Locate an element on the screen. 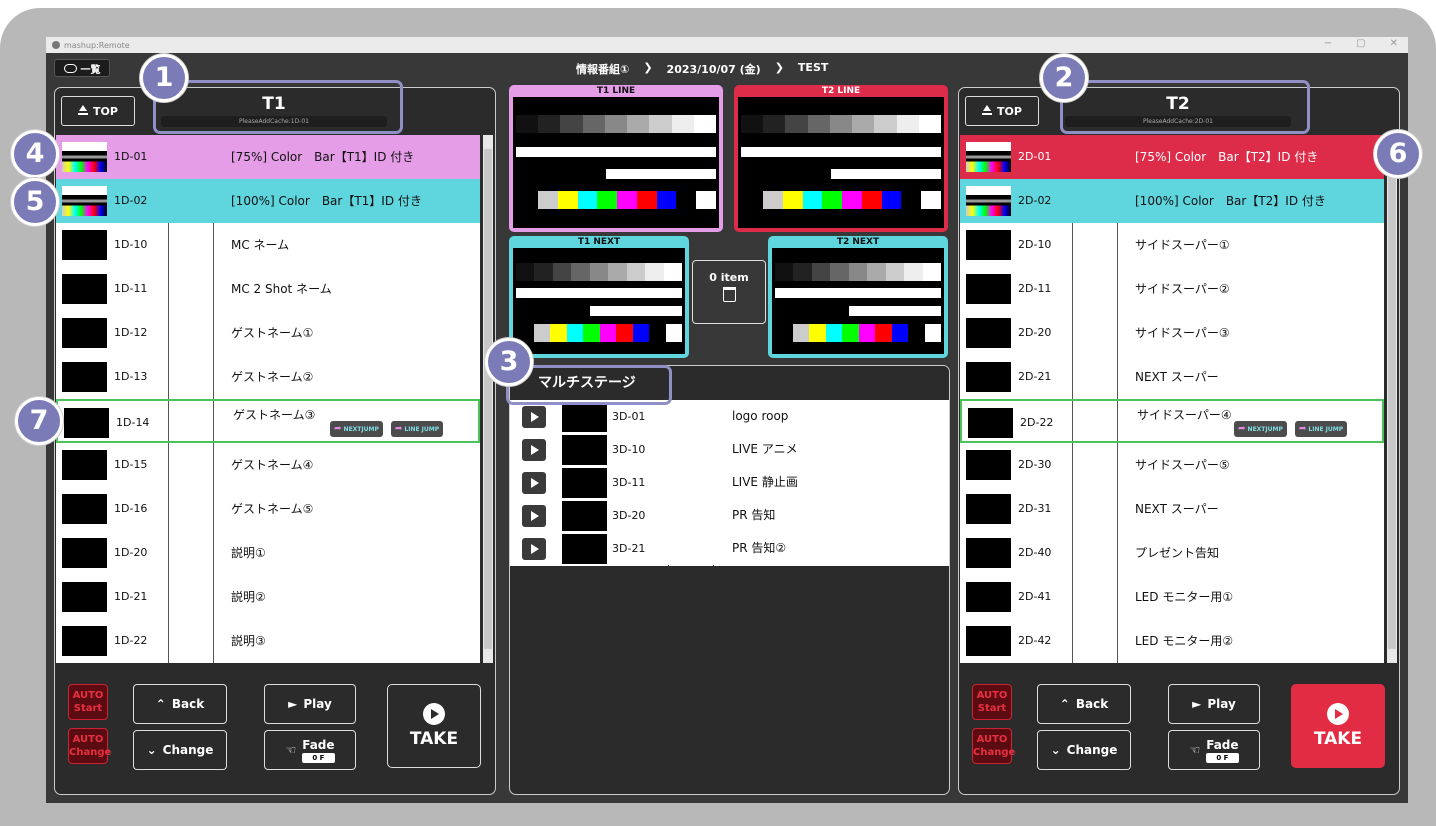 This screenshot has height=826, width=1436. double-chevron-down-icon: ⌄ is located at coordinates (1055, 750).